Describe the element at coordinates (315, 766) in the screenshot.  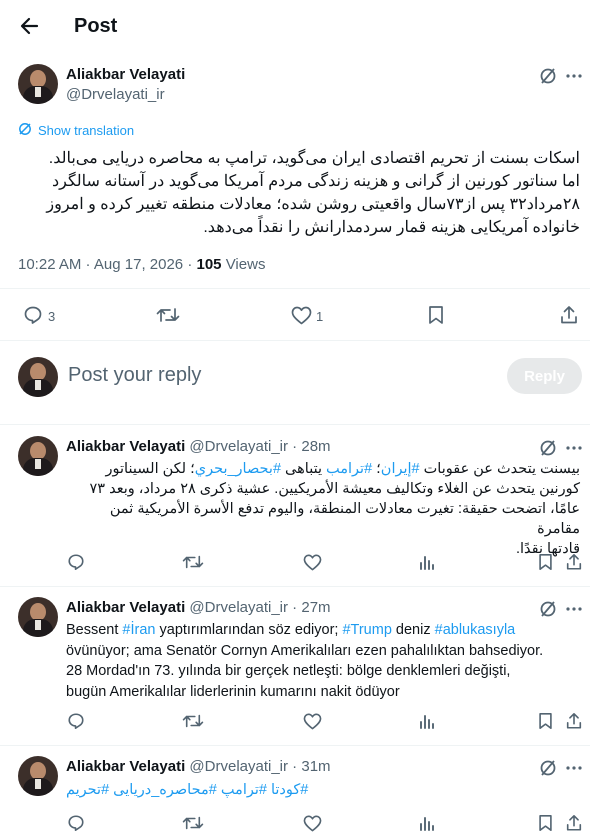
I see `post-age: 31m` at that location.